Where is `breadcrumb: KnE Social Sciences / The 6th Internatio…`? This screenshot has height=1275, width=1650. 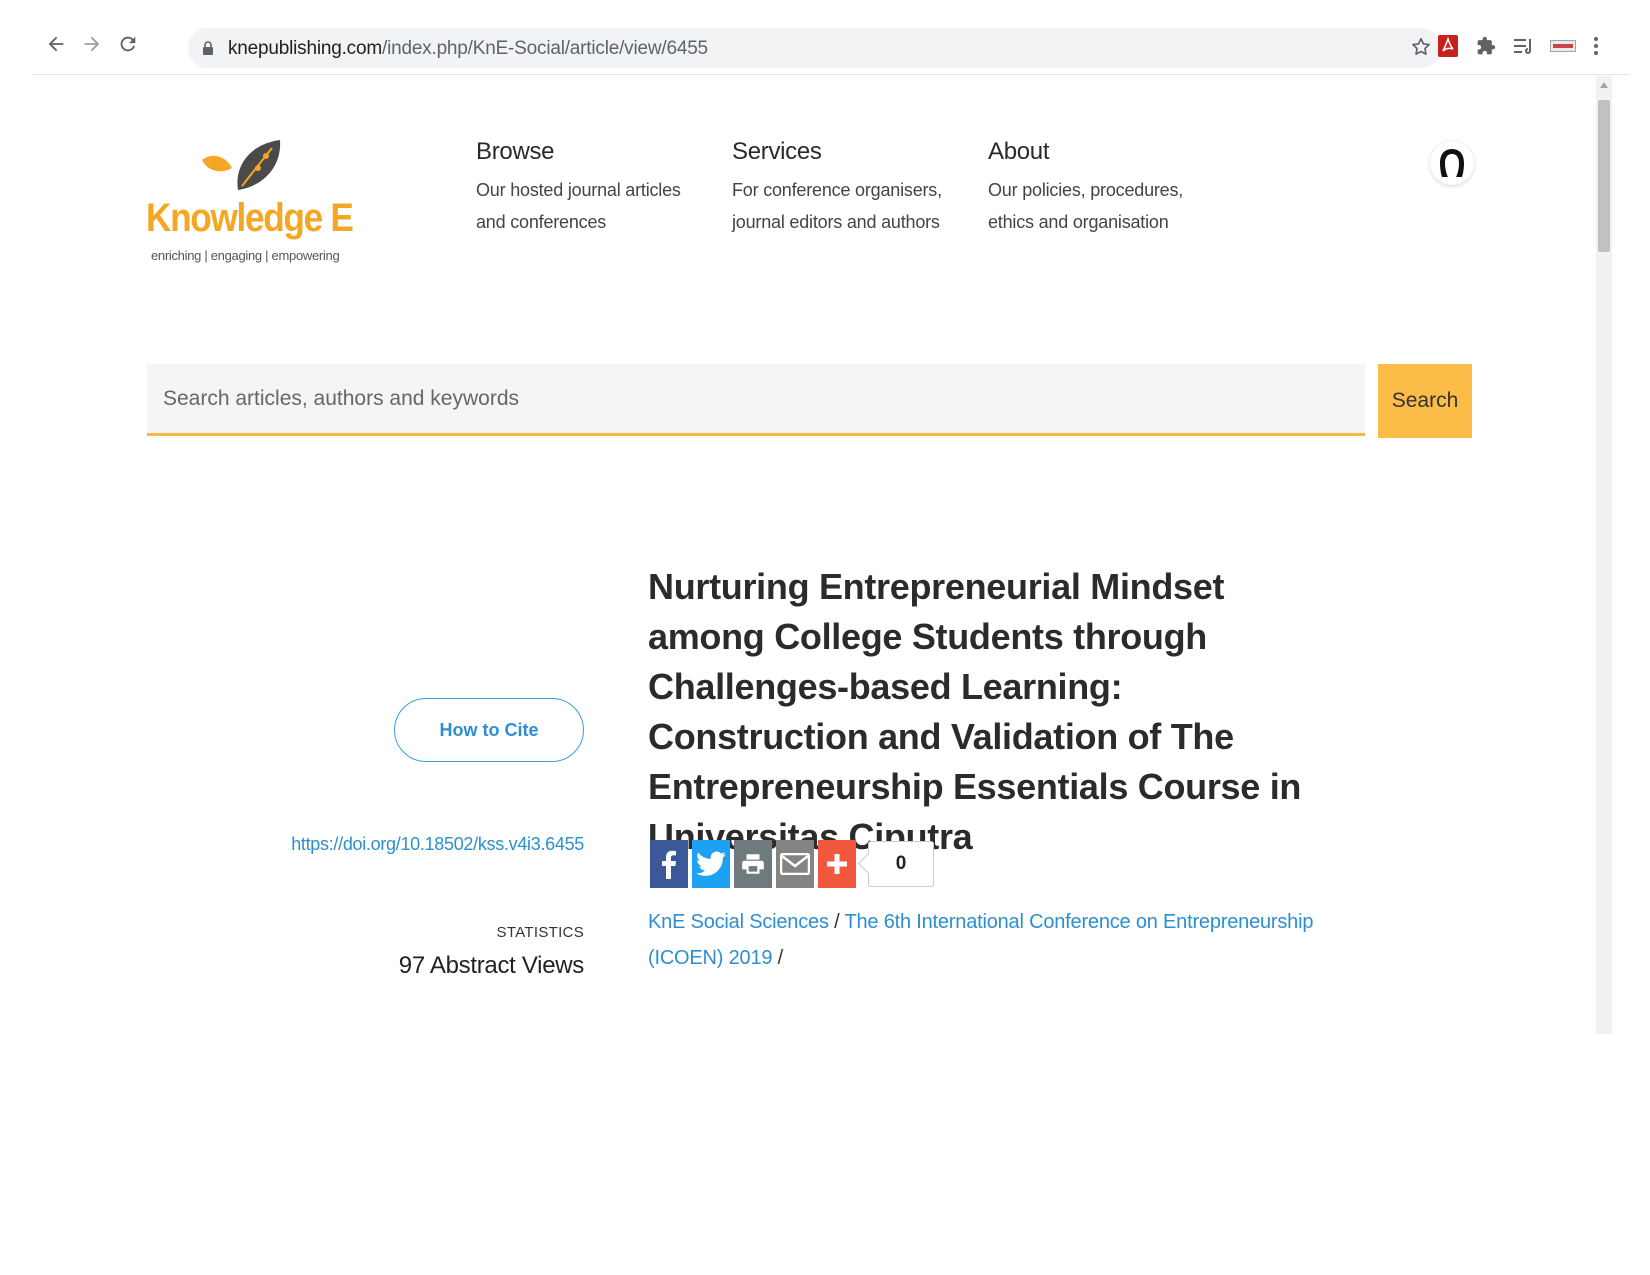 breadcrumb: KnE Social Sciences / The 6th Internatio… is located at coordinates (998, 940).